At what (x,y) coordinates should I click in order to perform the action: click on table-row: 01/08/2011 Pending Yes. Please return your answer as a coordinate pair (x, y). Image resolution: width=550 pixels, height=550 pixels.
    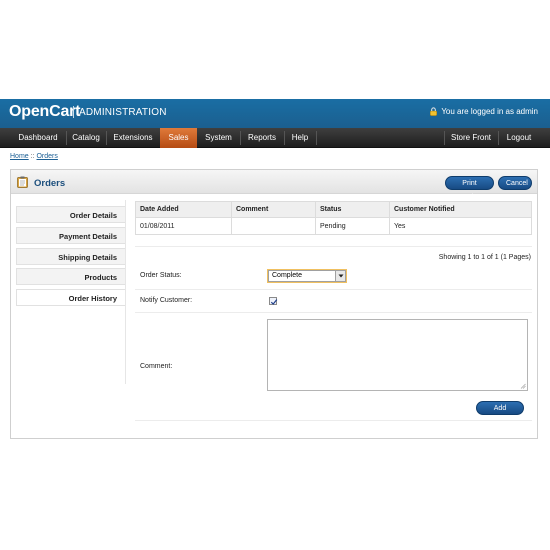
    Looking at the image, I should click on (333, 226).